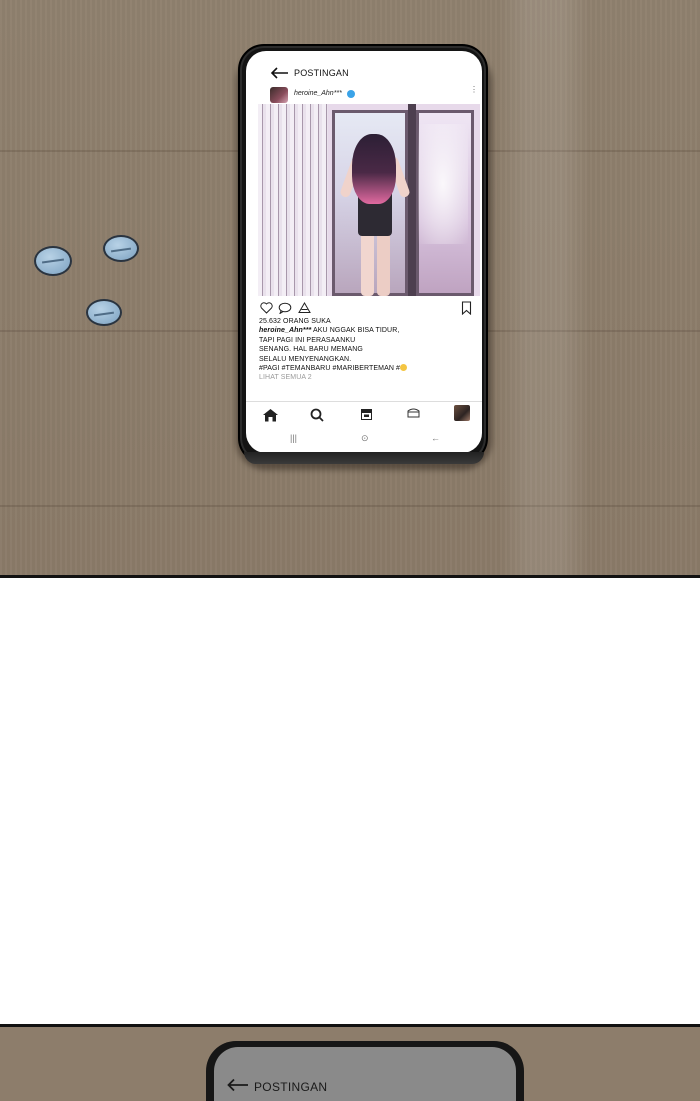  Describe the element at coordinates (364, 70) in the screenshot. I see `post-top-bar: POSTINGAN` at that location.